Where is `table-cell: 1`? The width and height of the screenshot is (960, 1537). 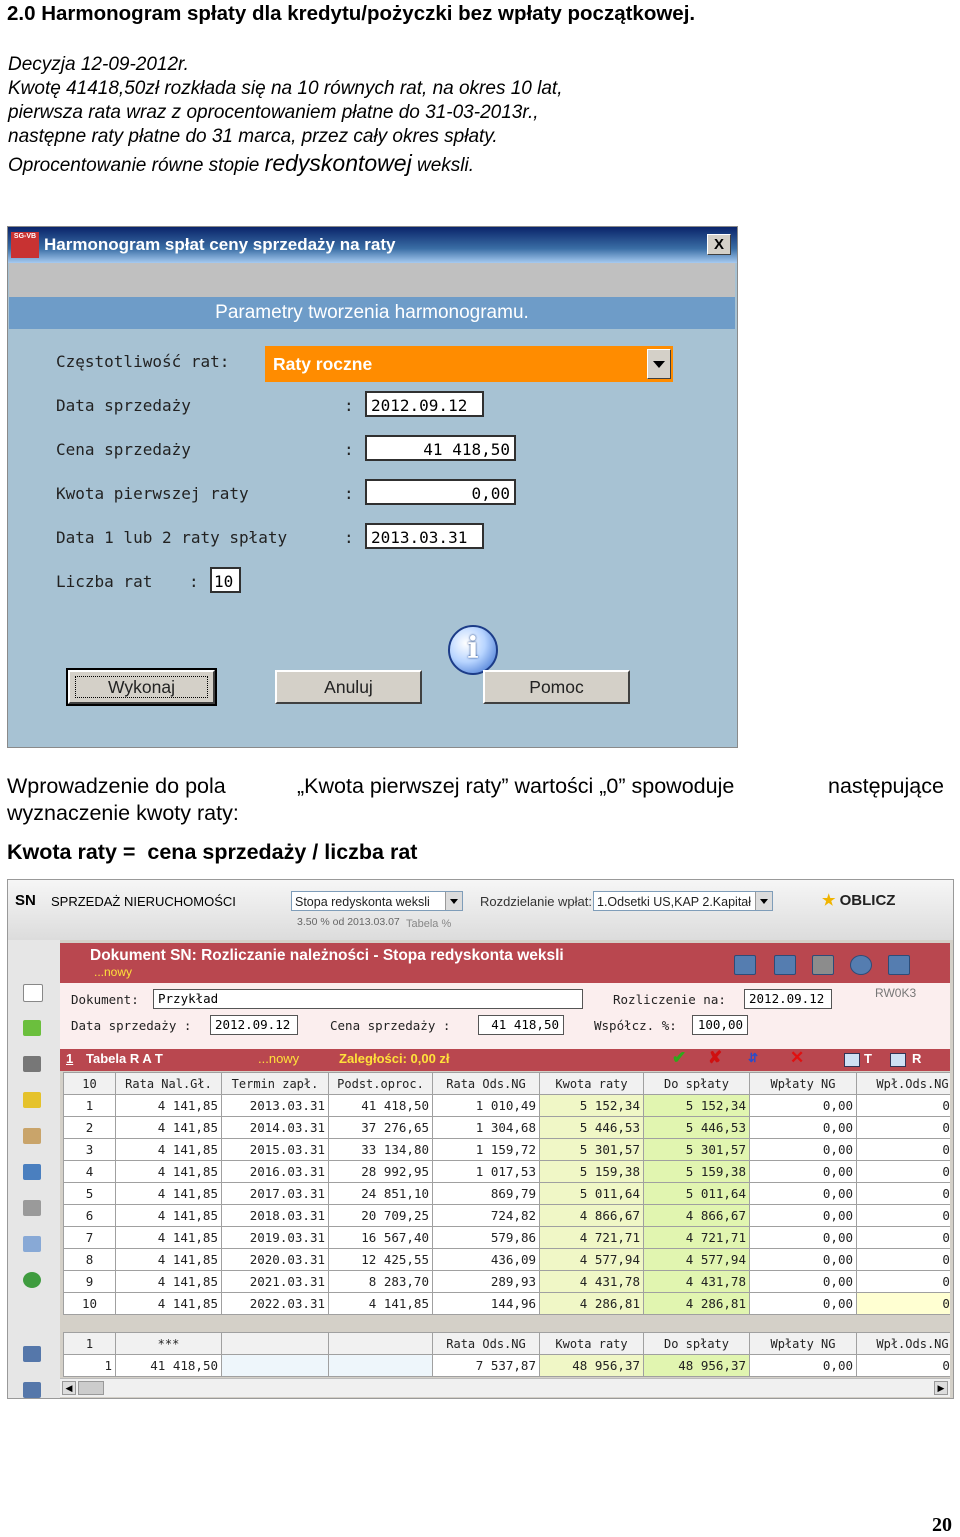
table-cell: 1 is located at coordinates (89, 1365).